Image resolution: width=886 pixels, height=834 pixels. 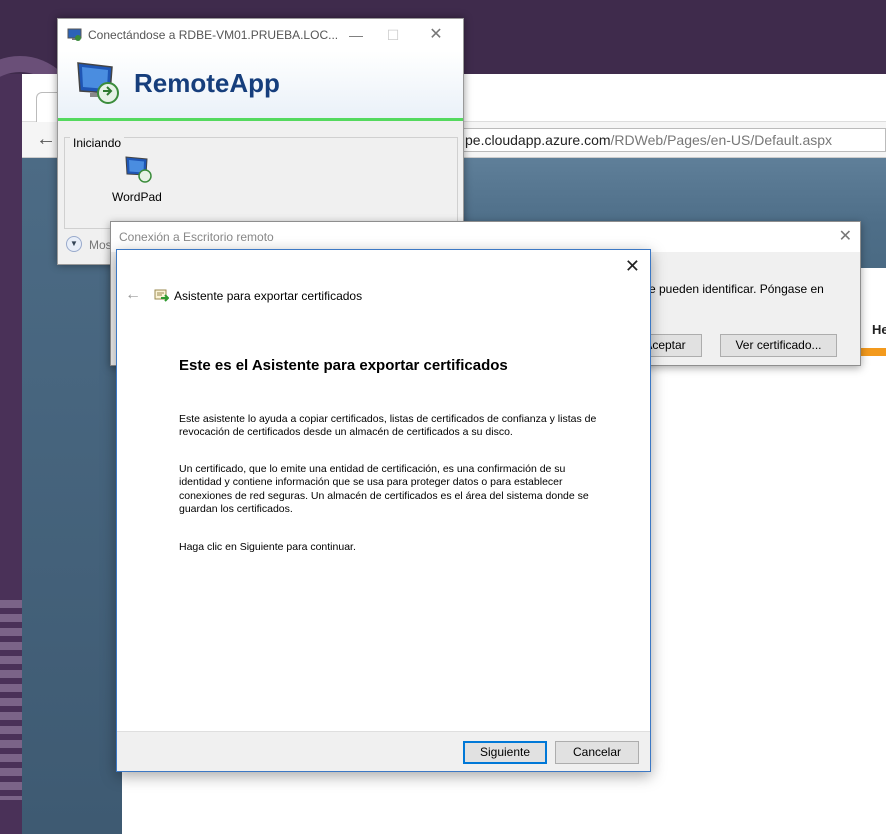 What do you see at coordinates (356, 35) in the screenshot?
I see `minimize-button: —` at bounding box center [356, 35].